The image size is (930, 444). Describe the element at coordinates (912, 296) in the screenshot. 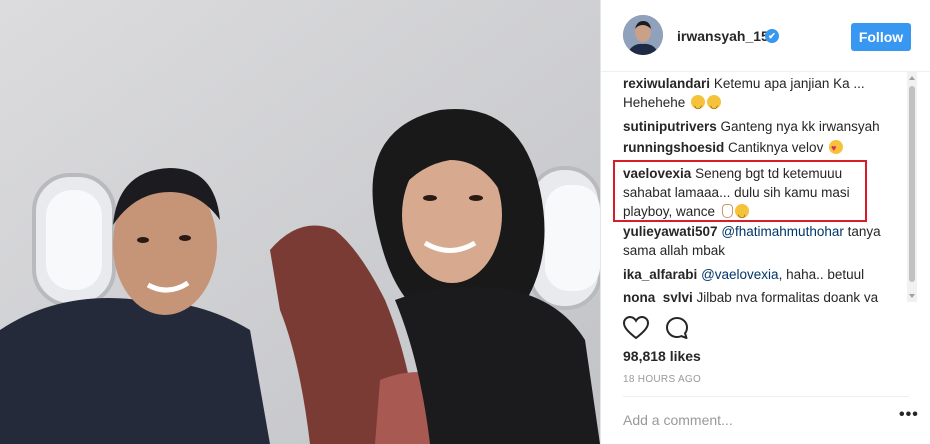

I see `scroll-down-arrow-icon` at that location.